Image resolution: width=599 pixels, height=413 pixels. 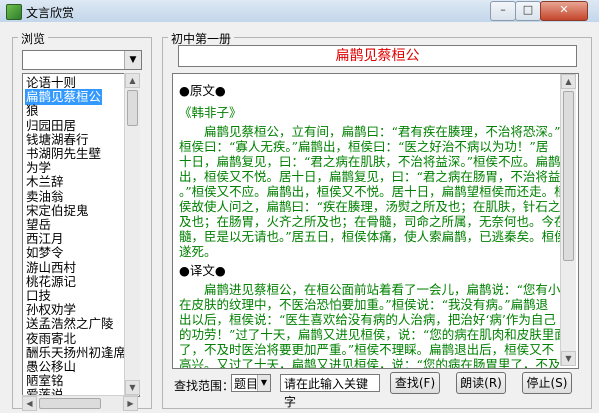 I want to click on app-icon, so click(x=14, y=12).